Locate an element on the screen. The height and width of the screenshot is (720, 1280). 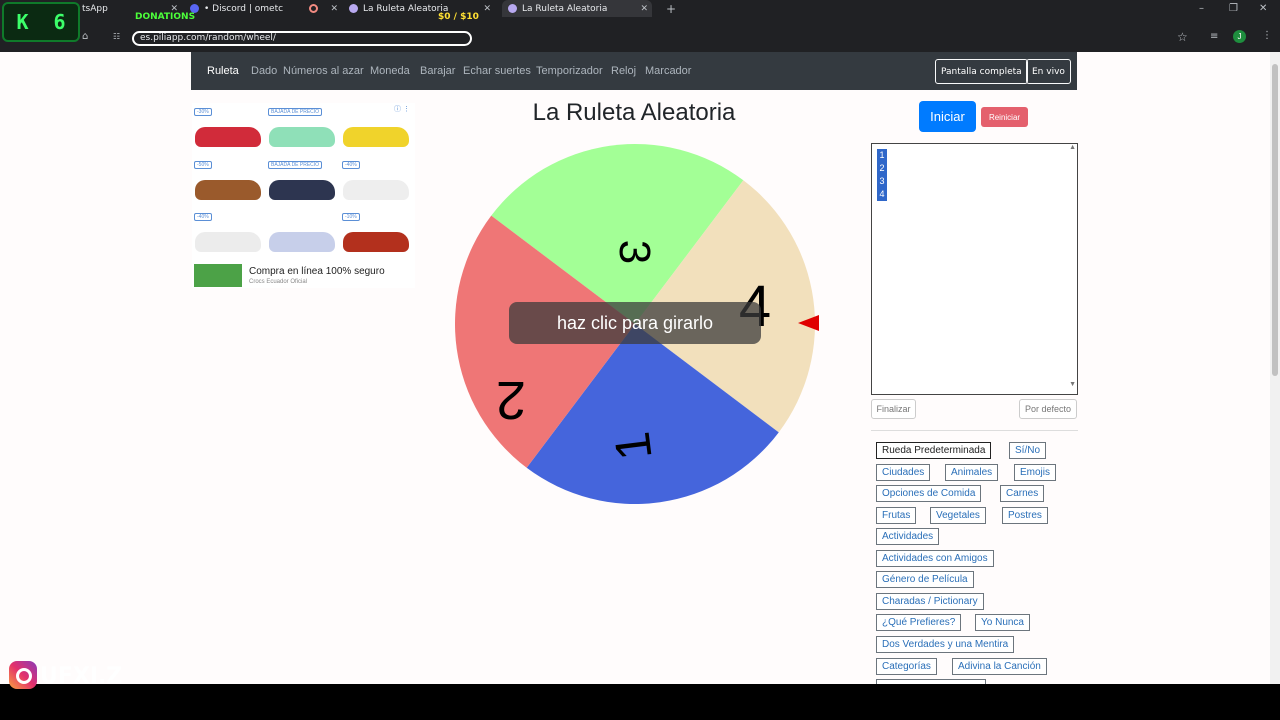
preset-guess-song: Adivina la Canción is located at coordinates (999, 666).